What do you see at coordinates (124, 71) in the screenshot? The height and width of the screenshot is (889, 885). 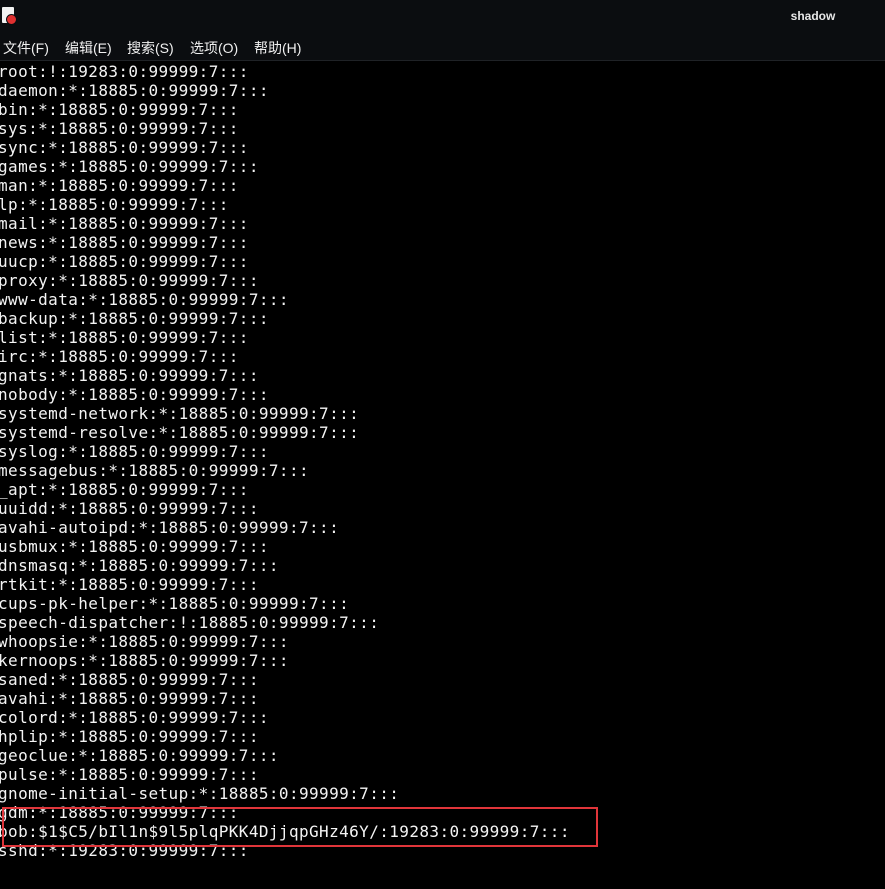 I see `text-line: root:!:19283:0:99999:7:::` at bounding box center [124, 71].